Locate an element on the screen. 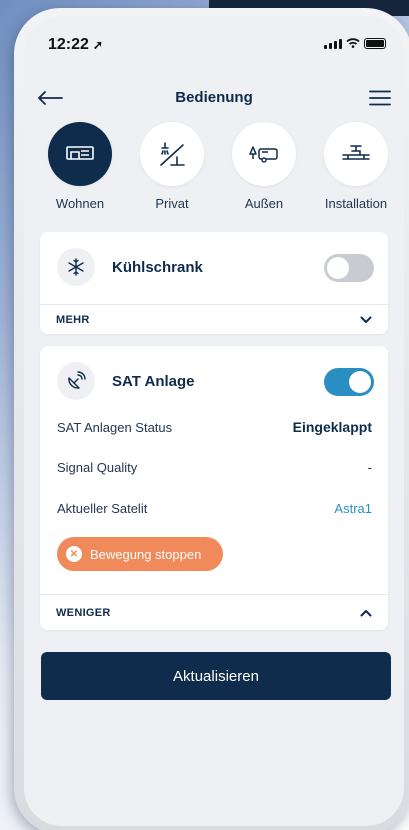 The height and width of the screenshot is (830, 409). status-bar: 12:22 ➚ is located at coordinates (214, 40).